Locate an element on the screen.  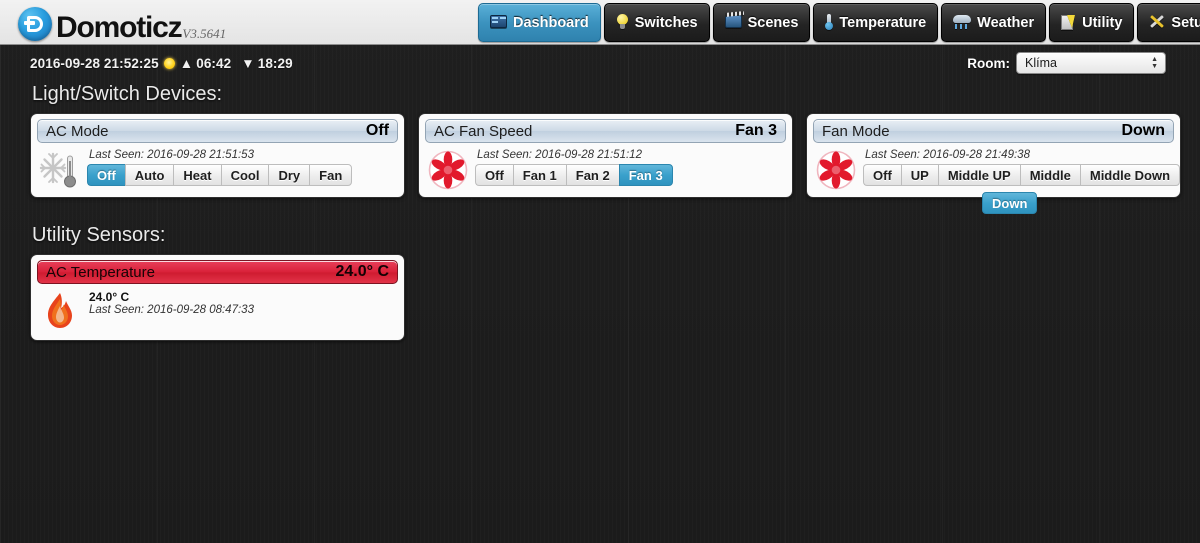
device-button-heat: Heat is located at coordinates (197, 175).